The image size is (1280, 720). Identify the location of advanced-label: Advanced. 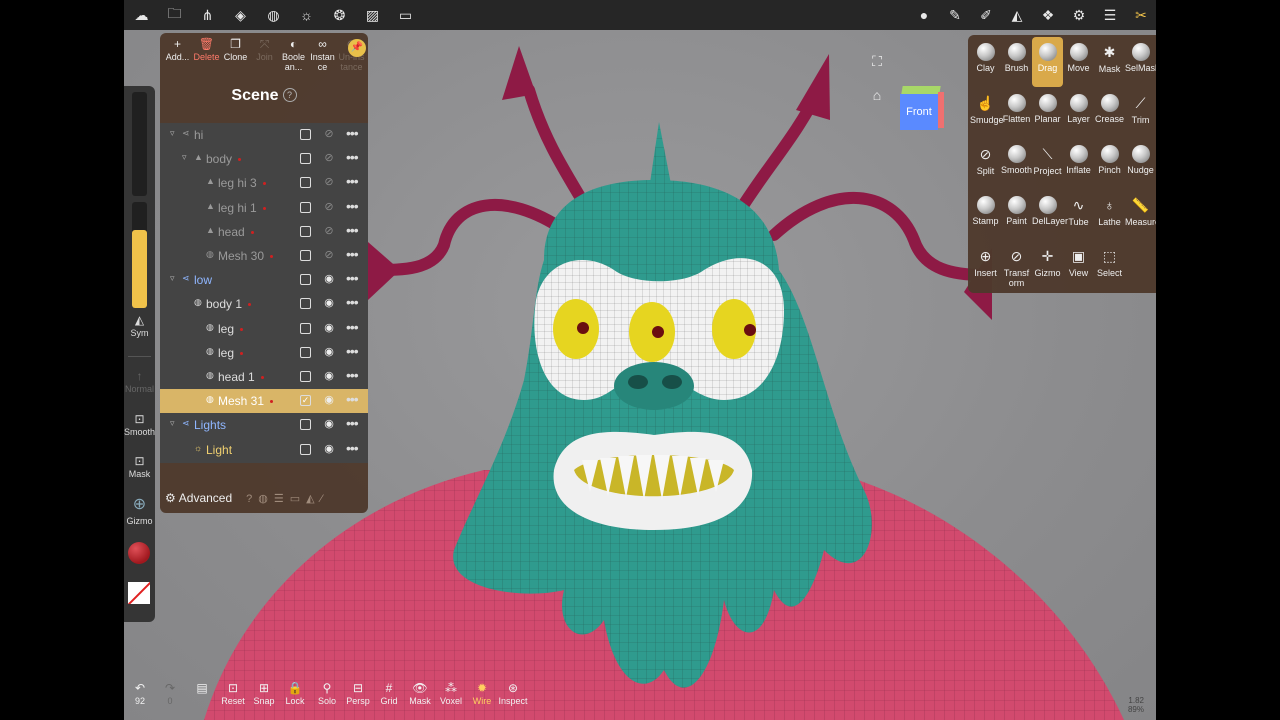
(205, 498).